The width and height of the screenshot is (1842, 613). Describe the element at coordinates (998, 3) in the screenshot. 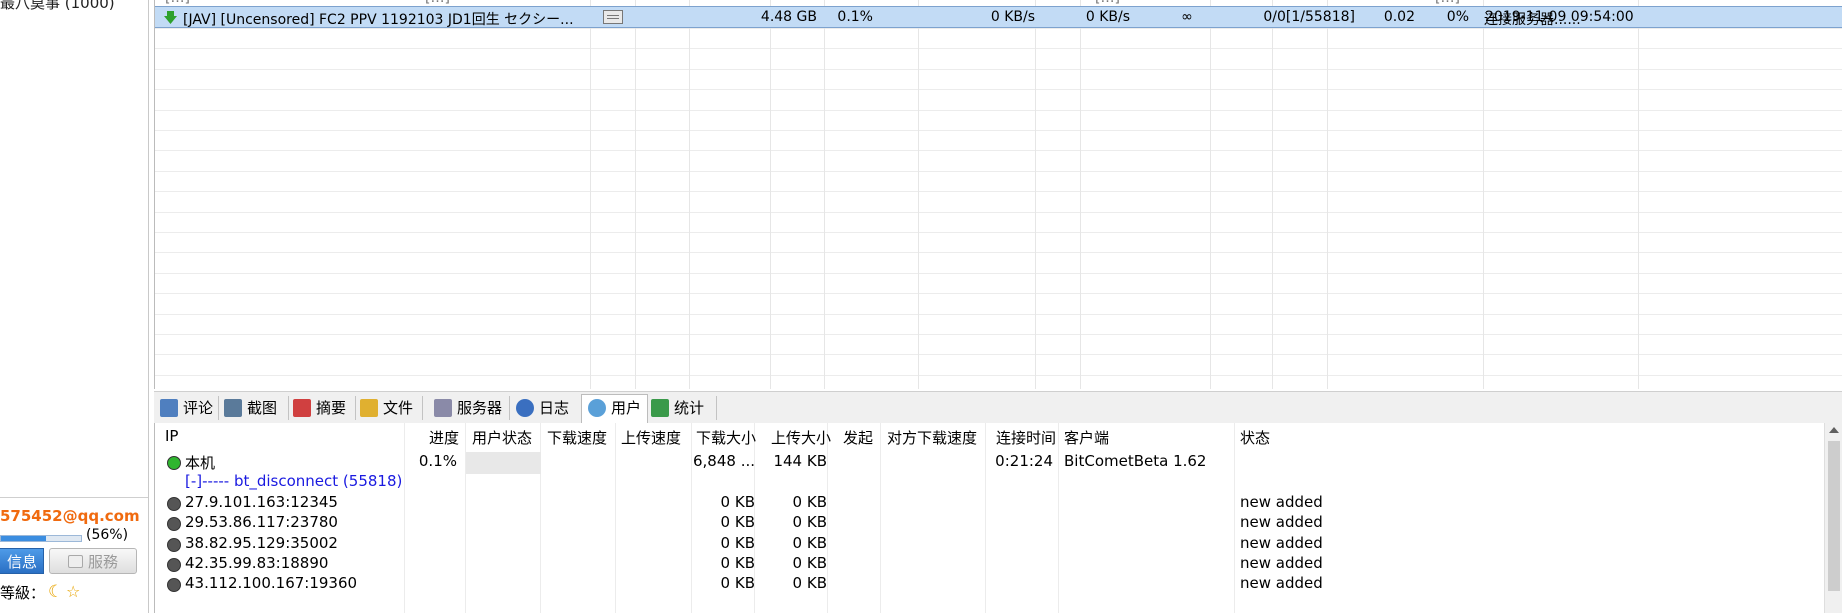

I see `torrent-row-partial: […] […] […] […]` at that location.